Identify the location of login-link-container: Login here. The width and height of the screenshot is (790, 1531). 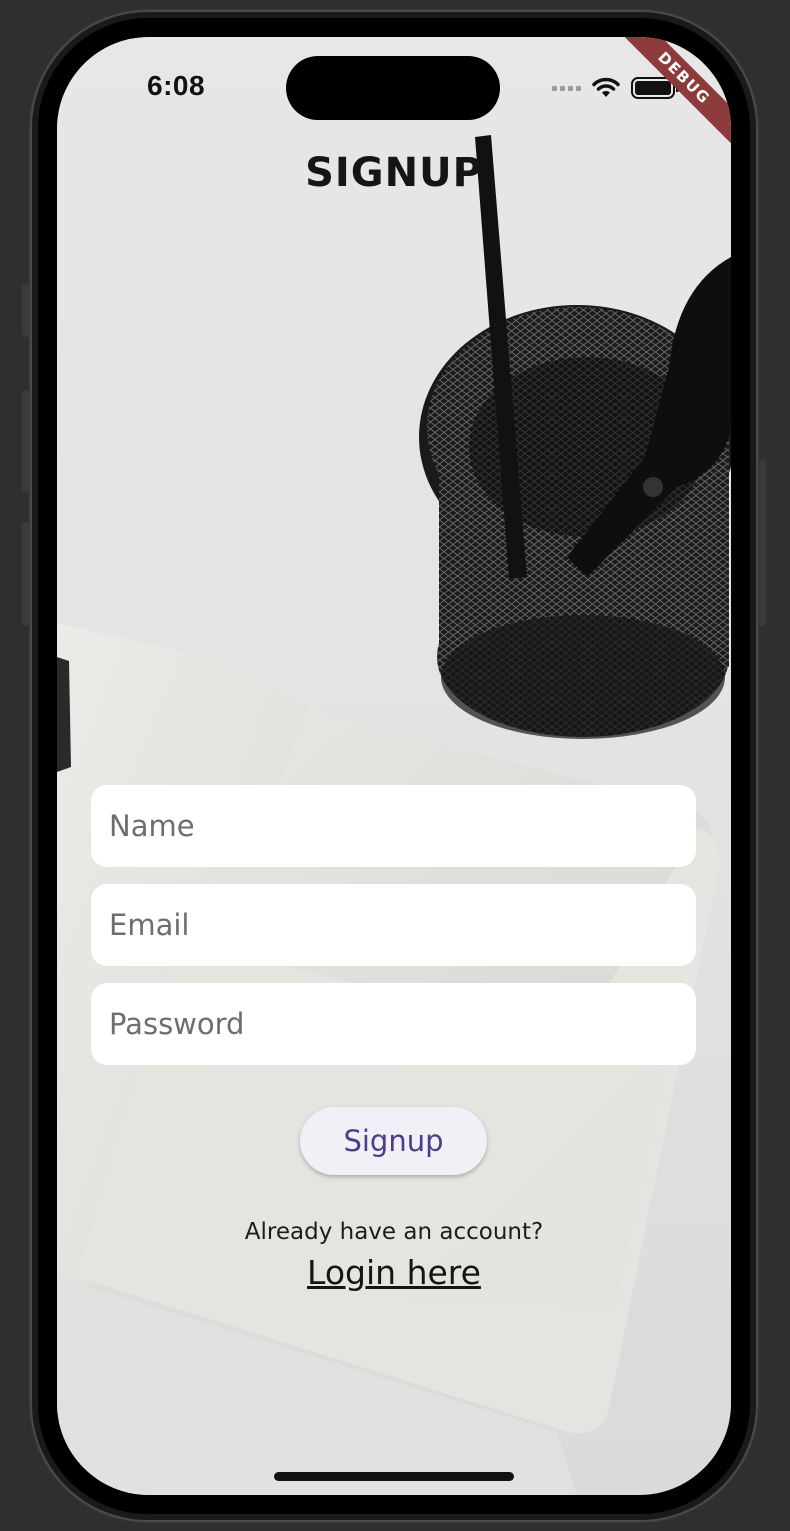
(394, 1272).